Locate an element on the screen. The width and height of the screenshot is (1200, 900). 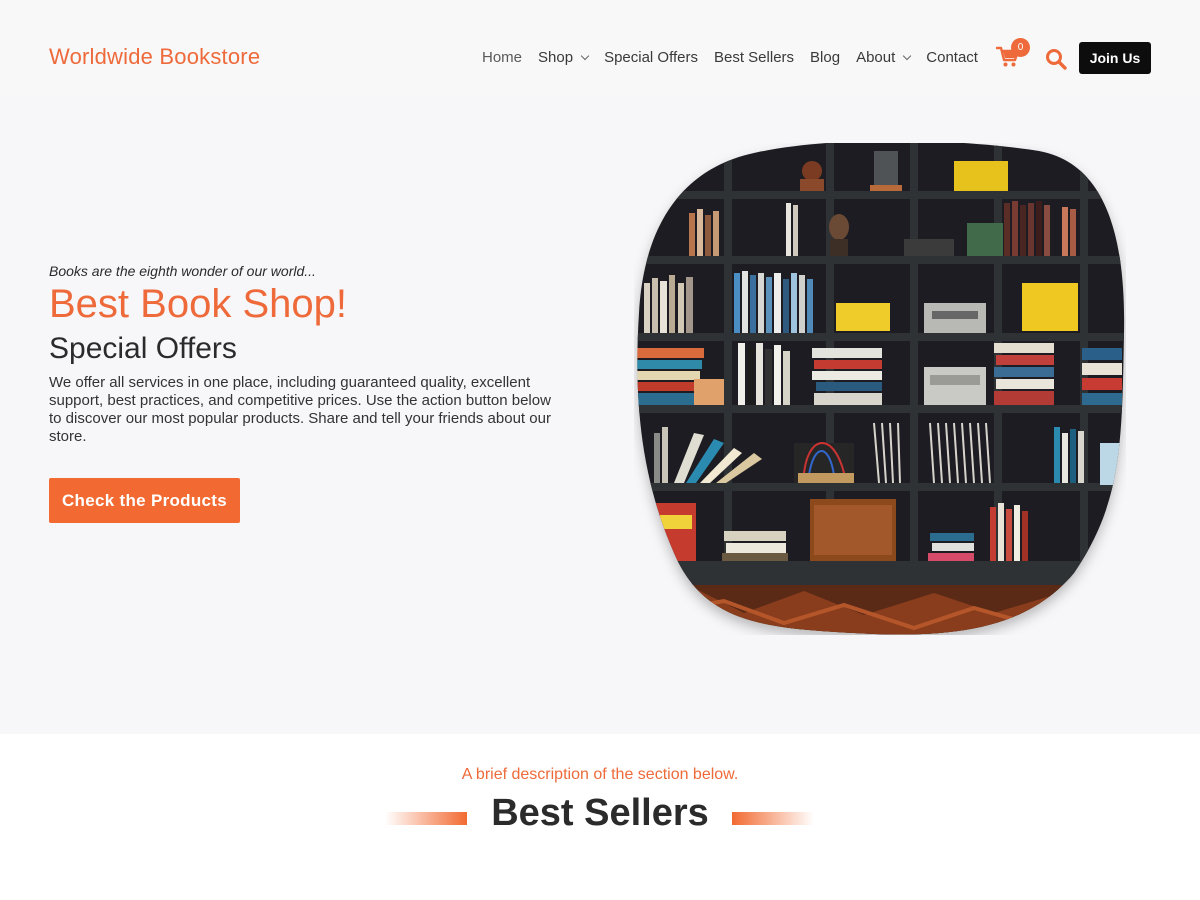
nav-item-special-offers: Special Offers is located at coordinates (651, 57).